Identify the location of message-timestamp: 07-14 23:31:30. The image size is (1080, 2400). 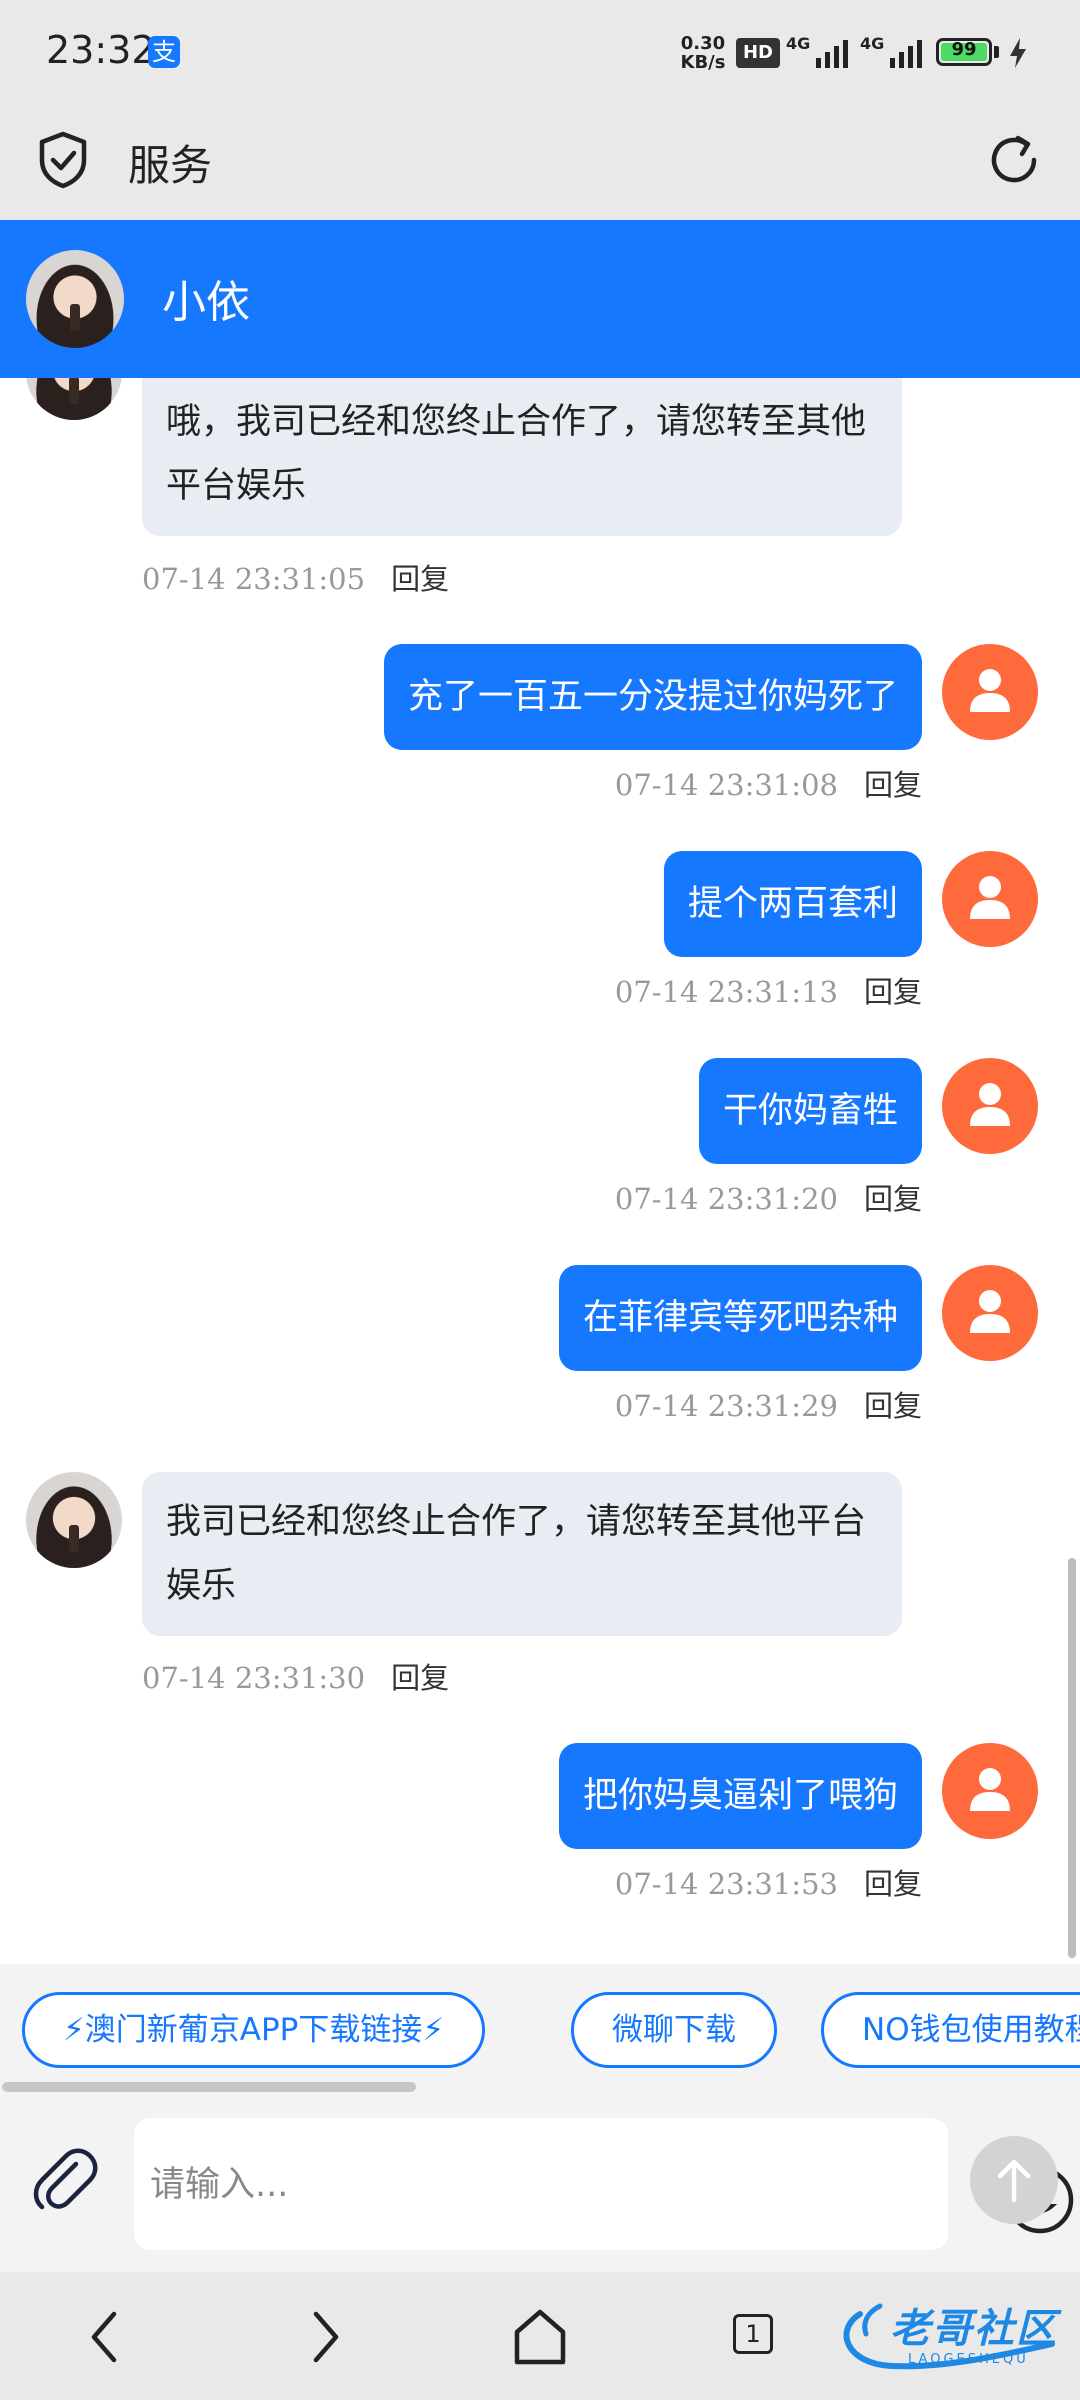
(254, 1678).